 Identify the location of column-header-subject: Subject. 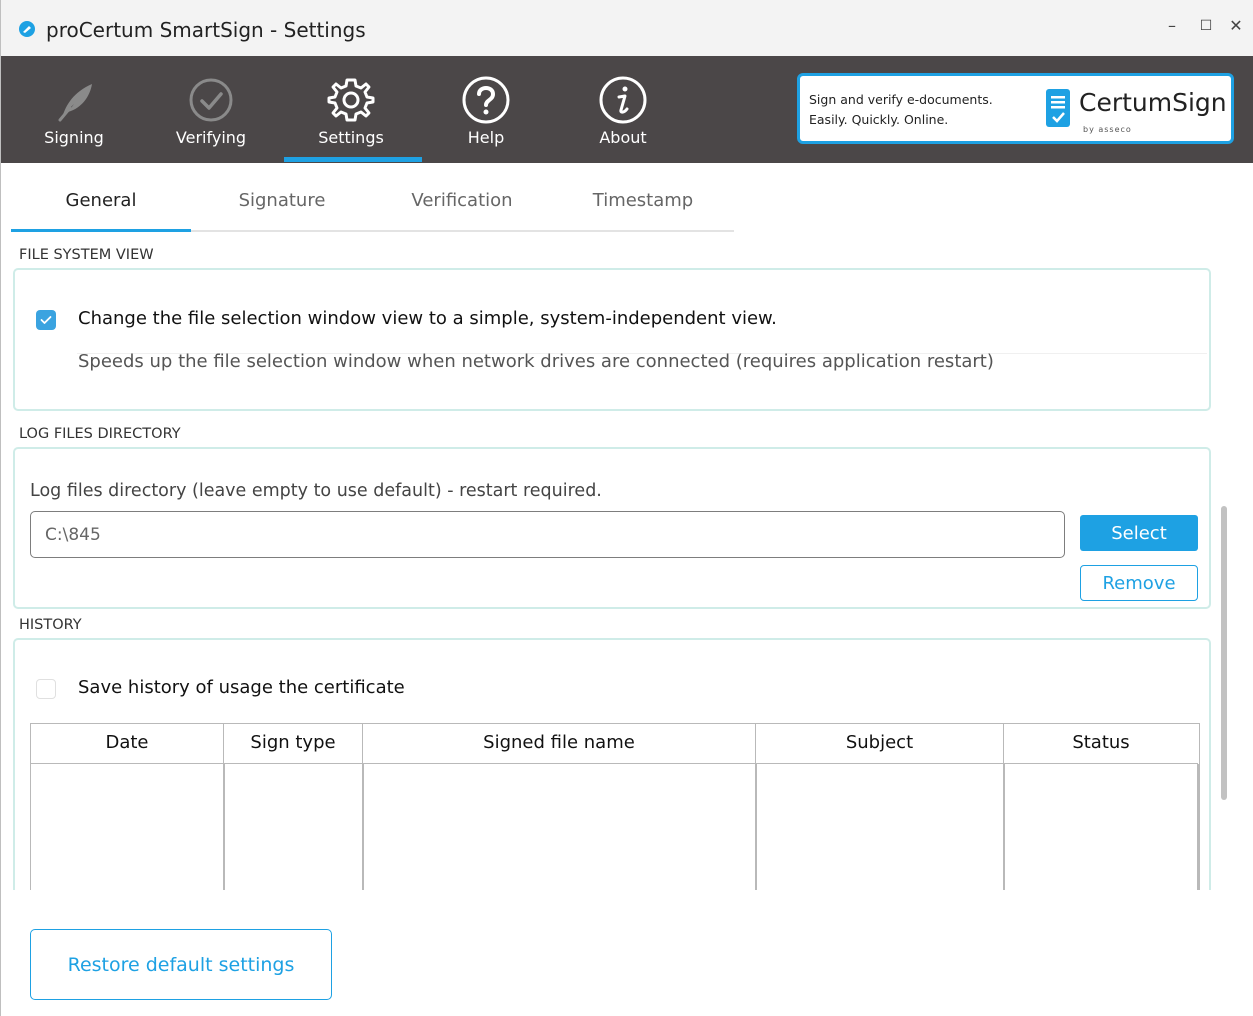
(880, 744).